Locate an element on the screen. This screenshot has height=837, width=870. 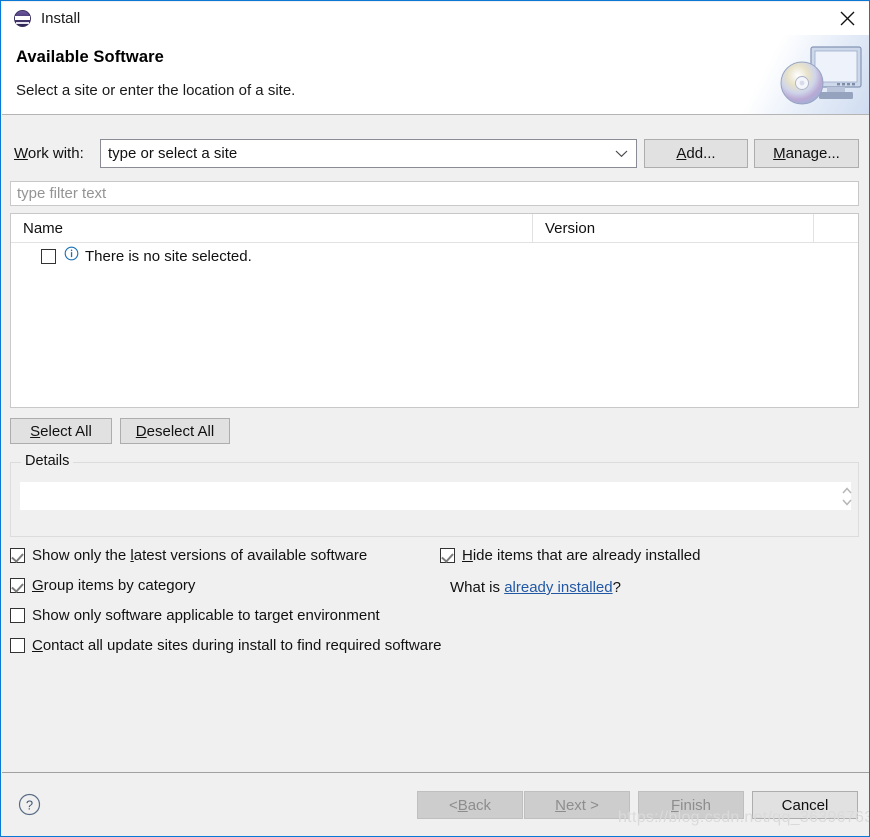
finish-button: Finish is located at coordinates (691, 805).